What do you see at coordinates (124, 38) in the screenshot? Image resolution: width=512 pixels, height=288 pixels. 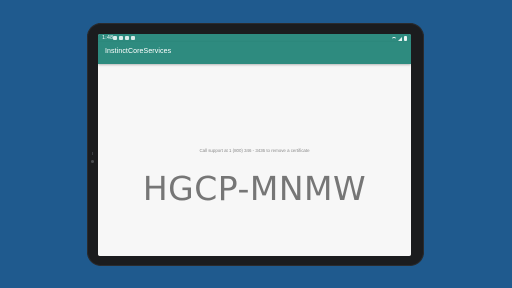 I see `status-notification-icons` at bounding box center [124, 38].